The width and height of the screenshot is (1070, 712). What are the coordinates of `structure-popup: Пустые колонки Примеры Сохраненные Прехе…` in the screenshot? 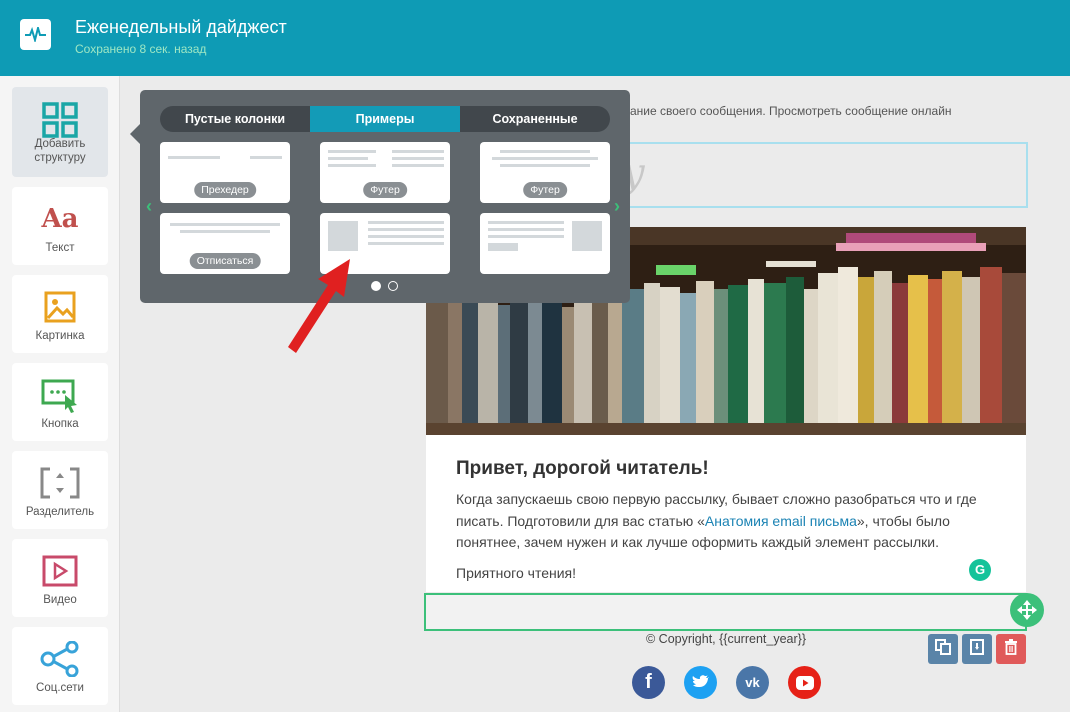 It's located at (385, 196).